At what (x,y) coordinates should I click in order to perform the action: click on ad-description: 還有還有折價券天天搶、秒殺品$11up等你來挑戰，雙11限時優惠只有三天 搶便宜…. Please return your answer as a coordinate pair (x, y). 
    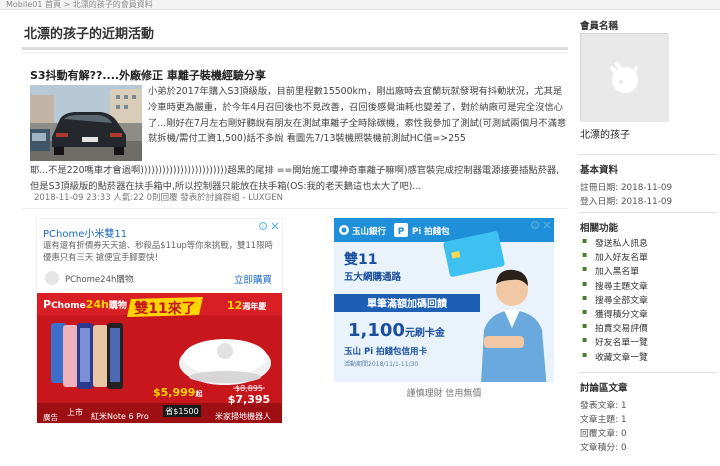
    Looking at the image, I should click on (158, 251).